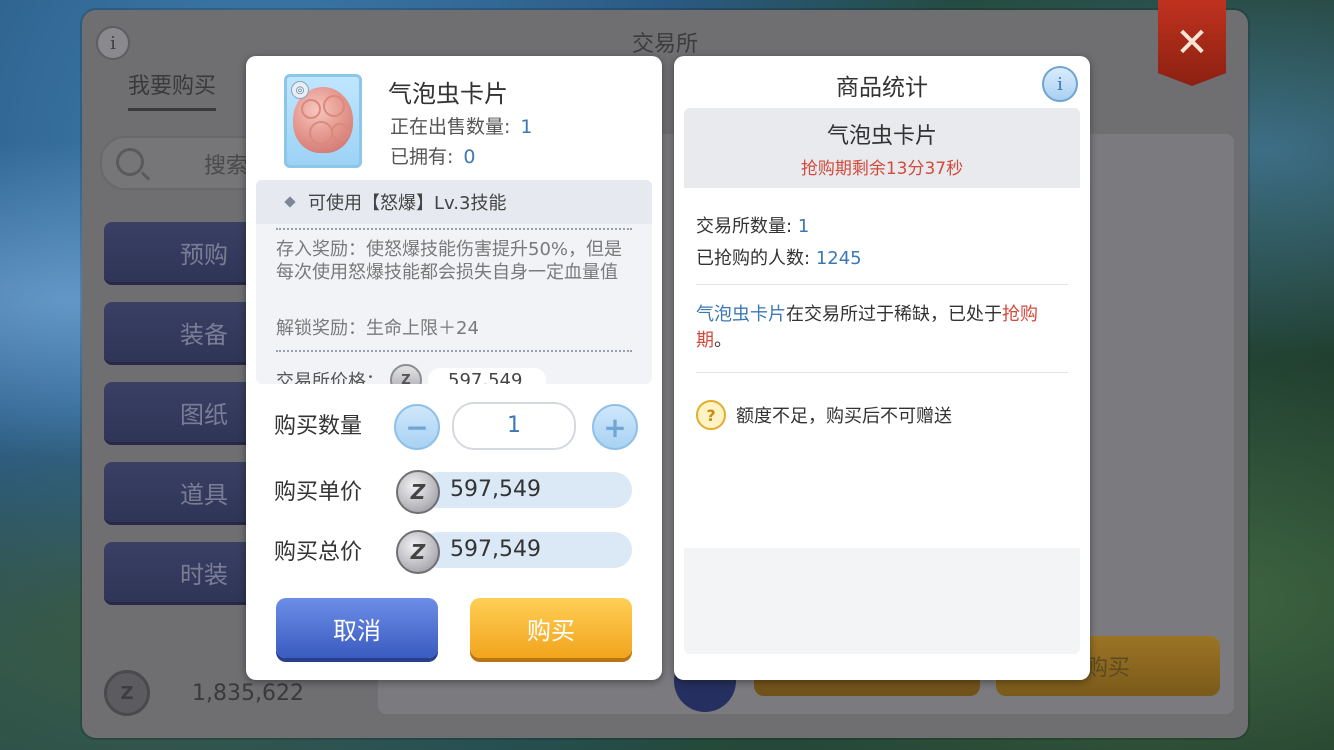  What do you see at coordinates (450, 127) in the screenshot?
I see `on-sale-label: 正在出售数量:` at bounding box center [450, 127].